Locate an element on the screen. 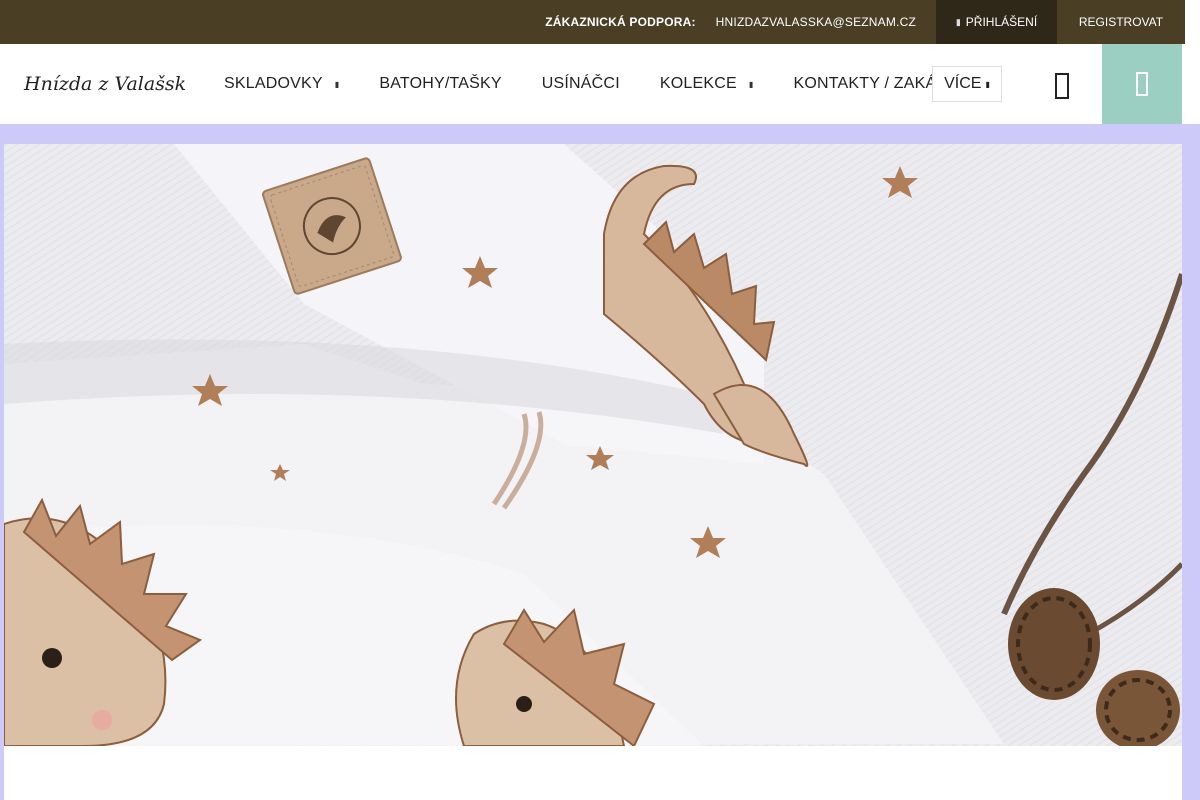 This screenshot has width=1200, height=800. nav-label: KONTAKTY / ZAKÁZKY is located at coordinates (863, 83).